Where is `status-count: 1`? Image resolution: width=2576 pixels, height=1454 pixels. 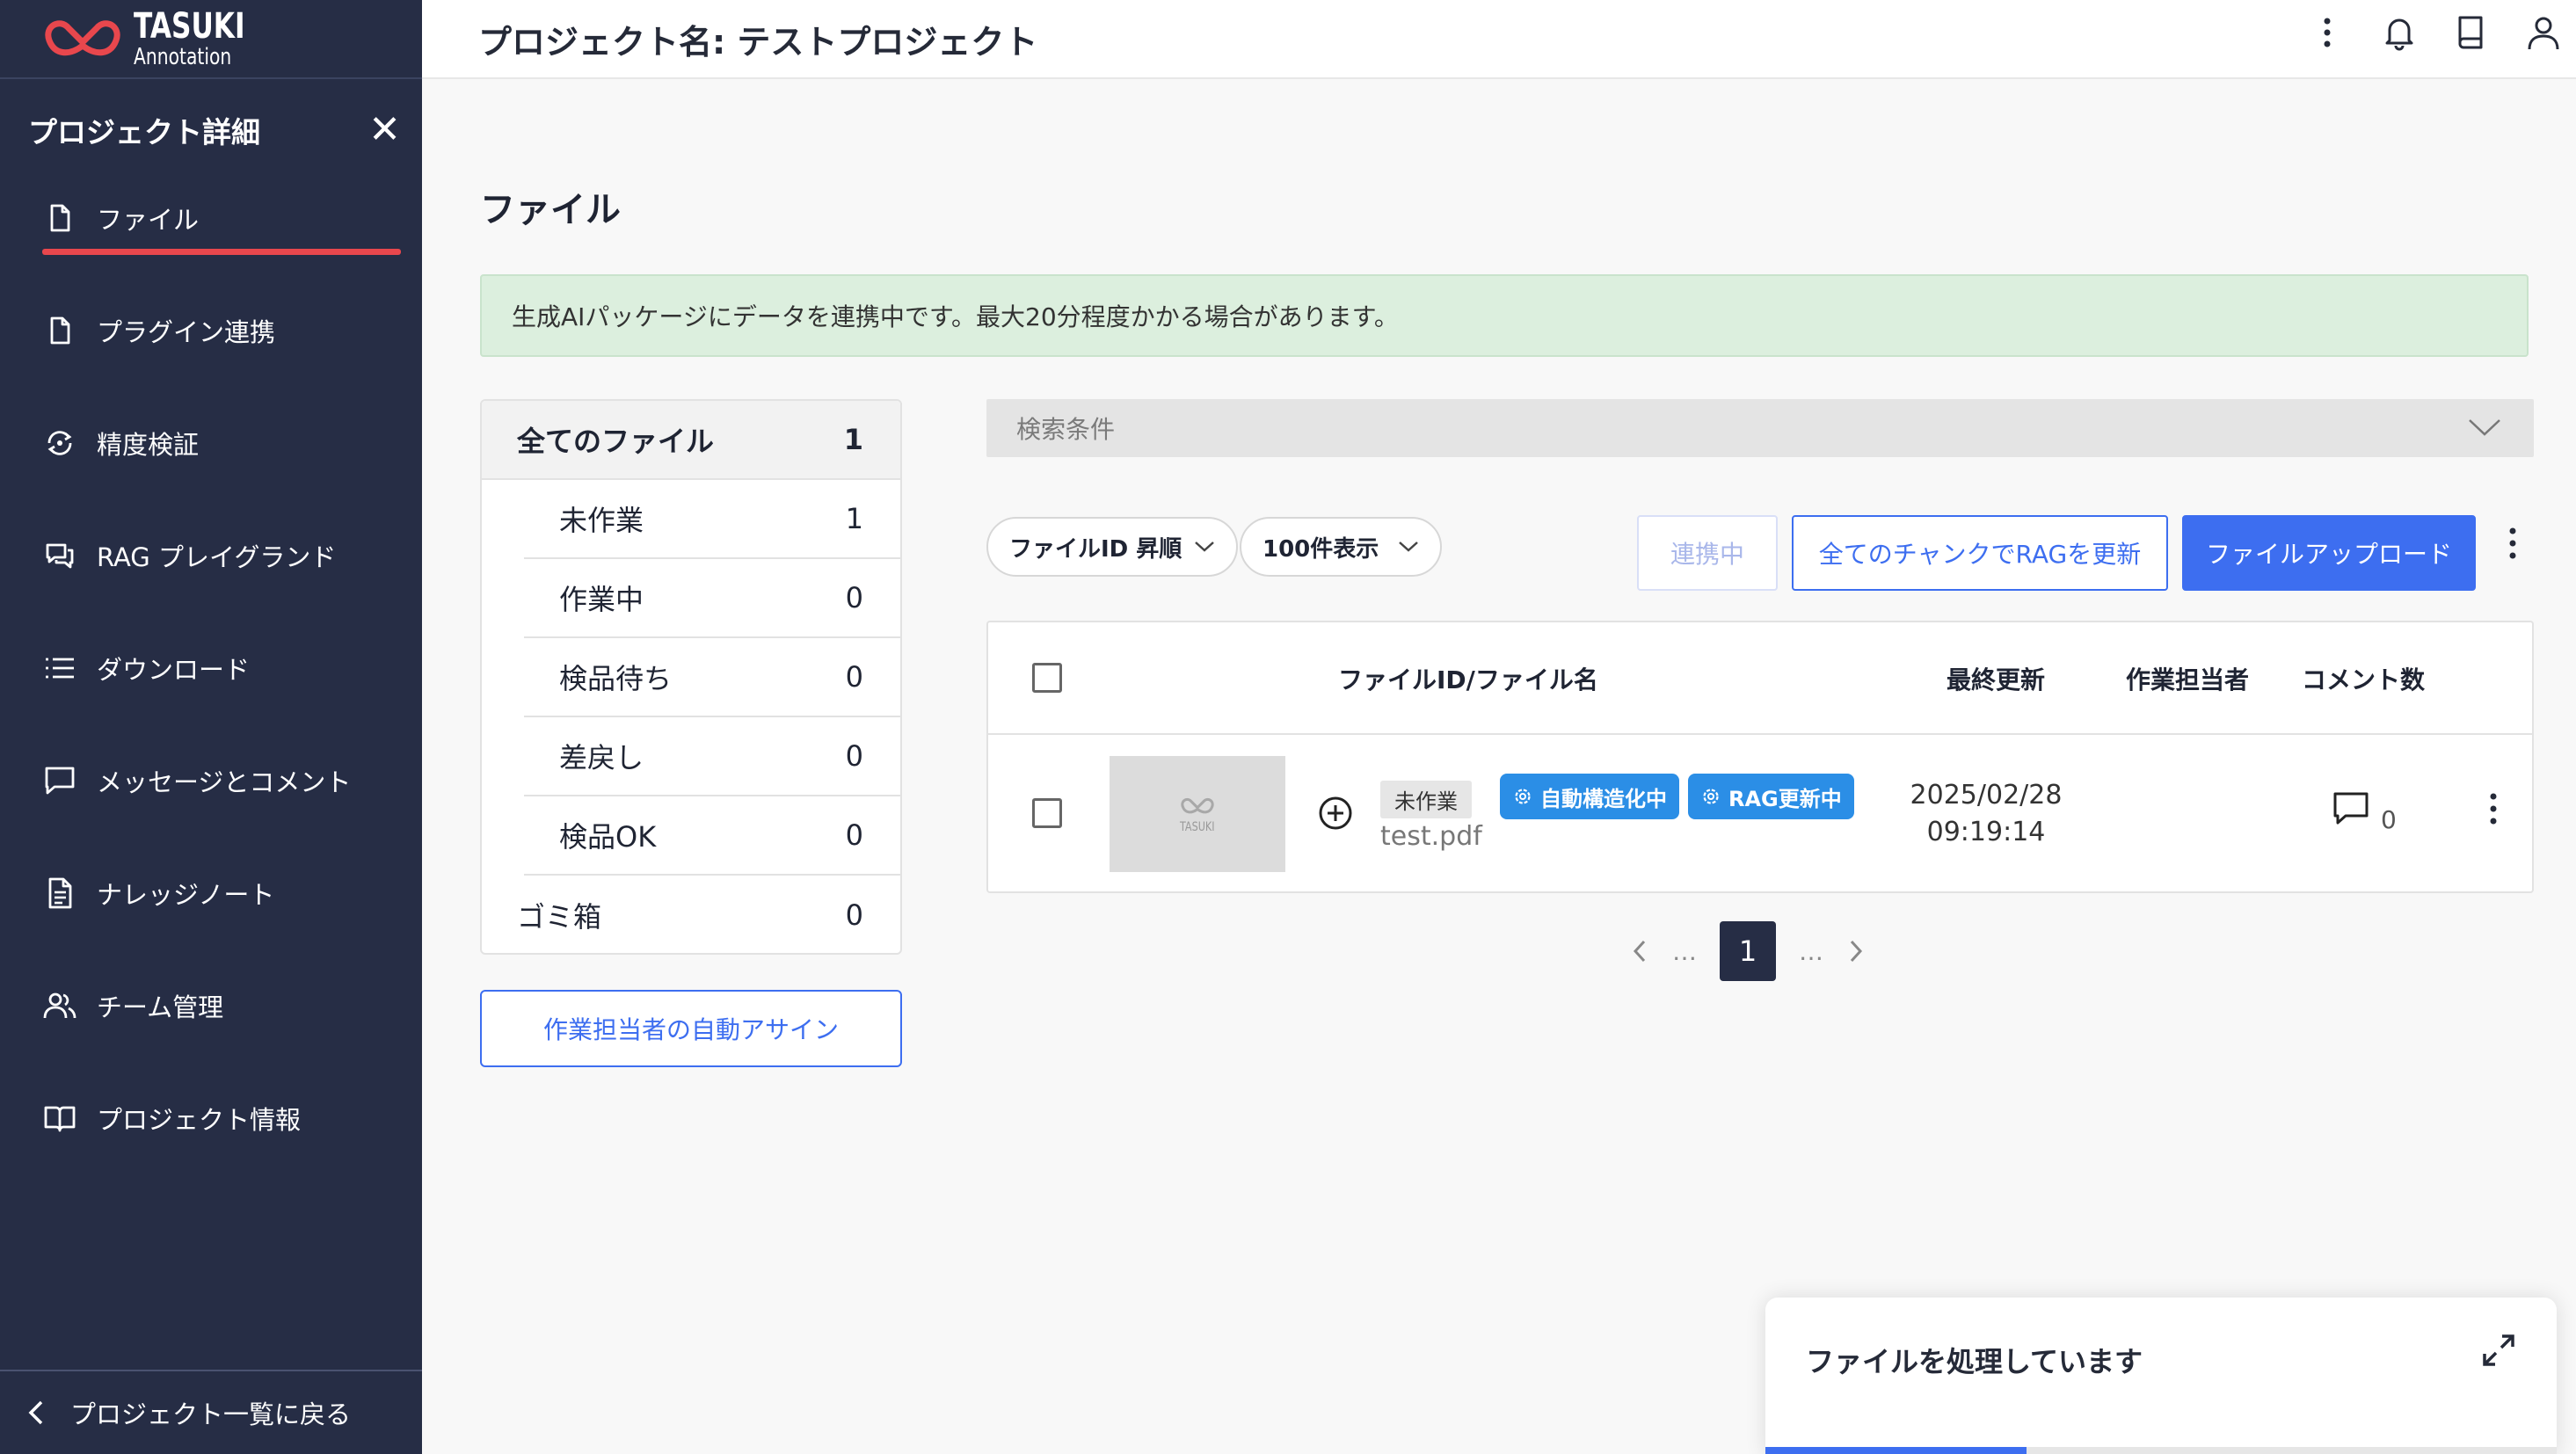
status-count: 1 is located at coordinates (853, 439).